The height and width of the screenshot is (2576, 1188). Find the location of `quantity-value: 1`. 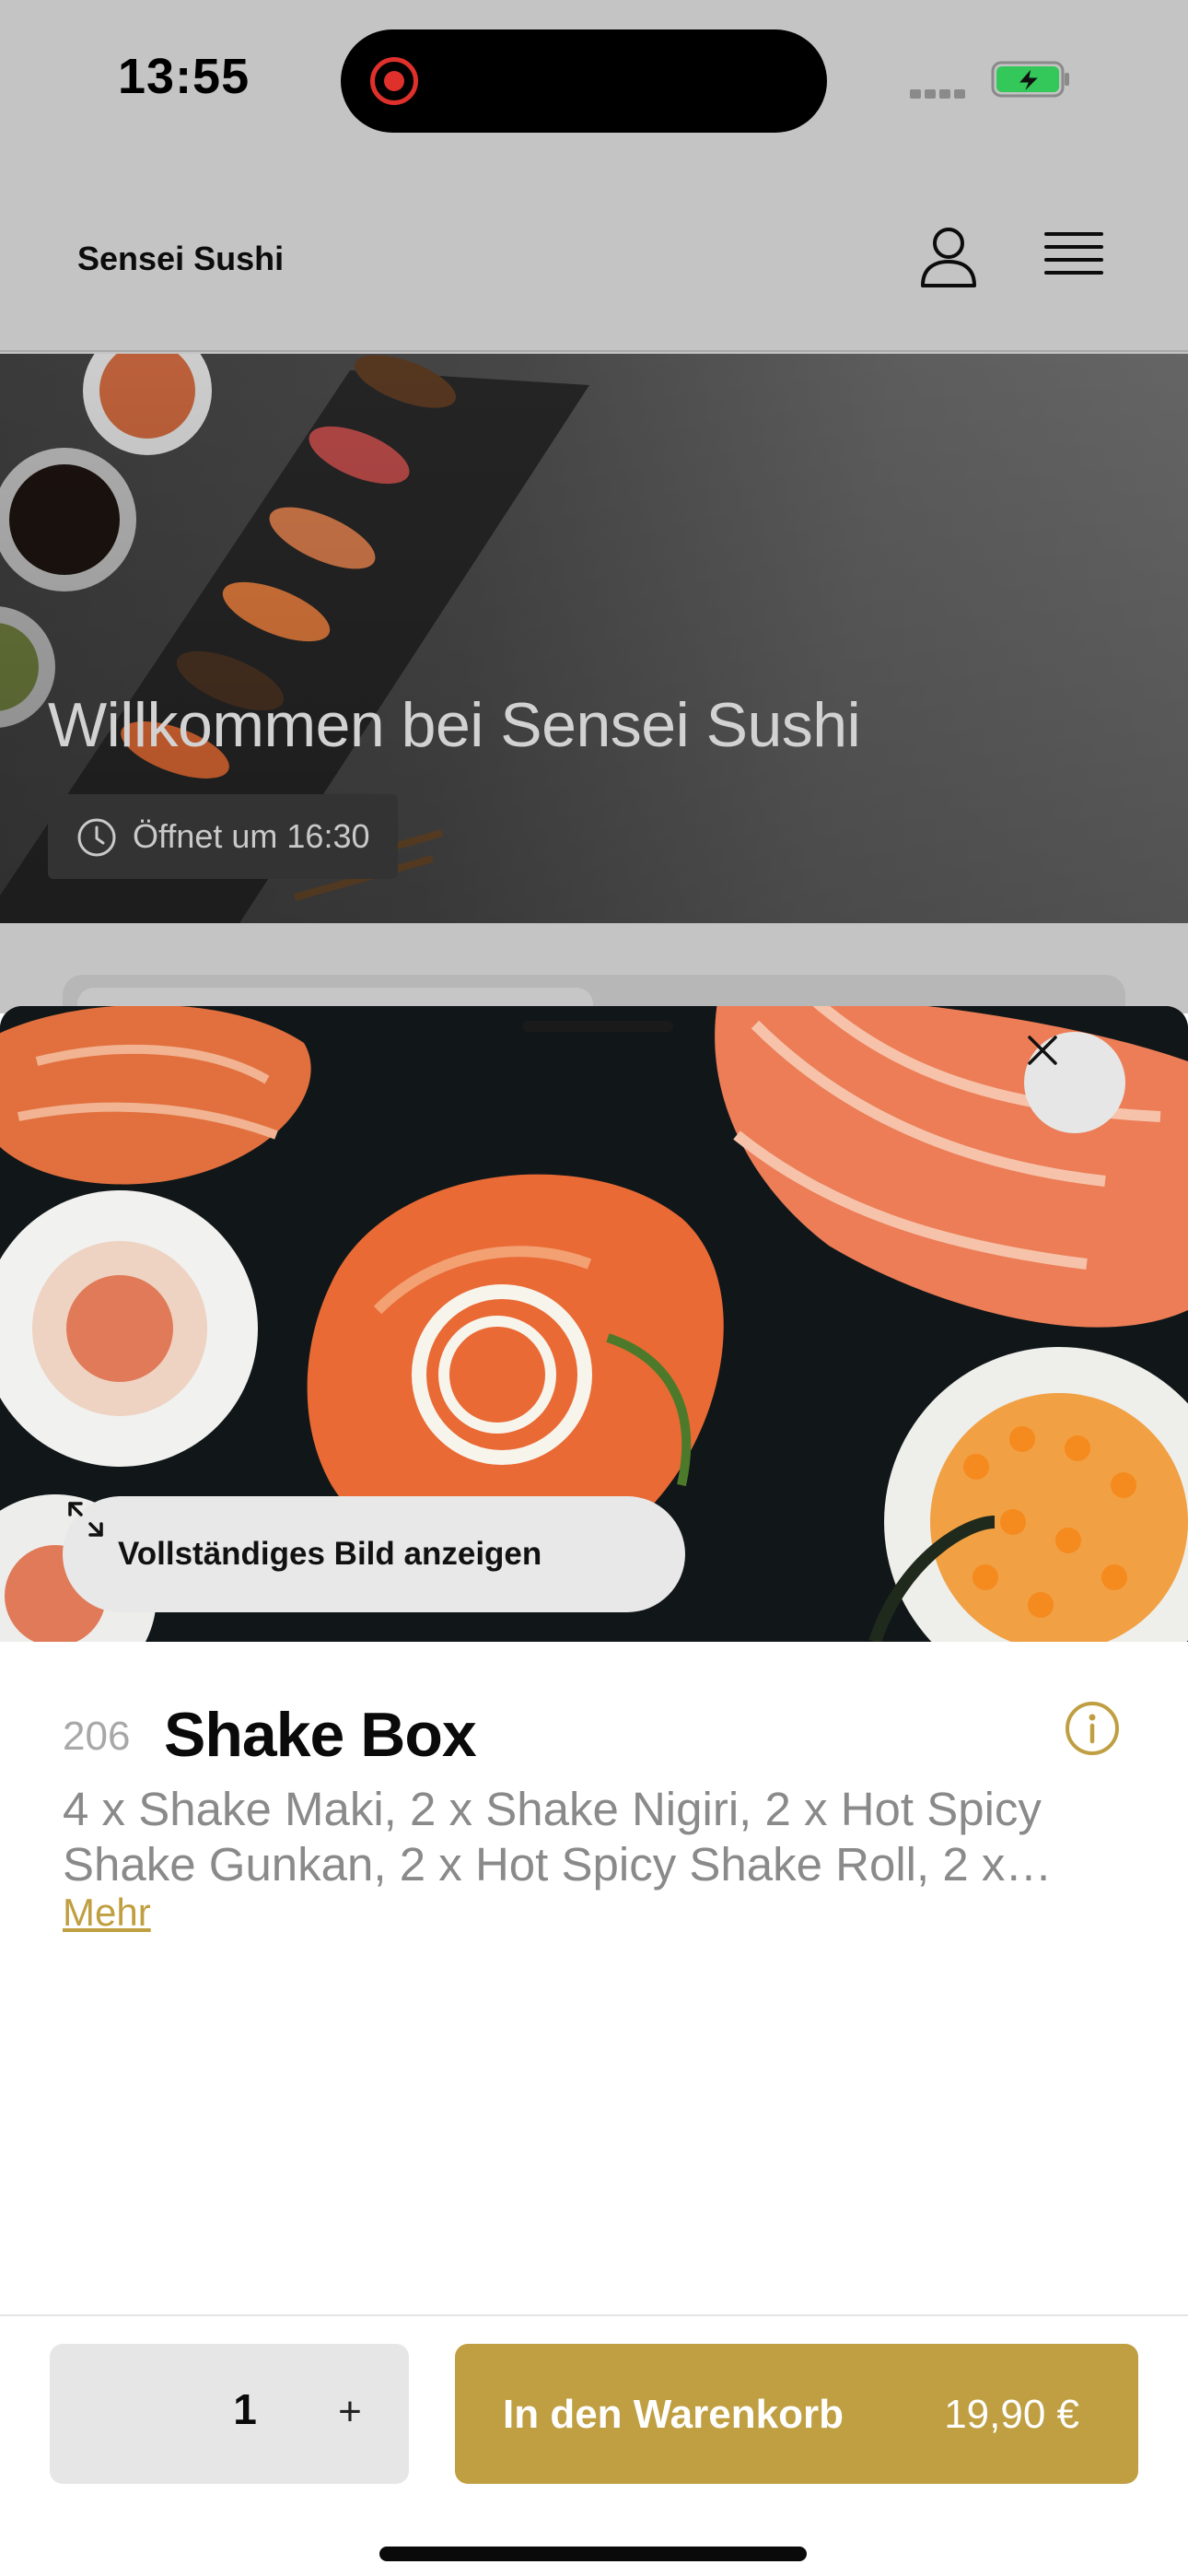

quantity-value: 1 is located at coordinates (245, 2409).